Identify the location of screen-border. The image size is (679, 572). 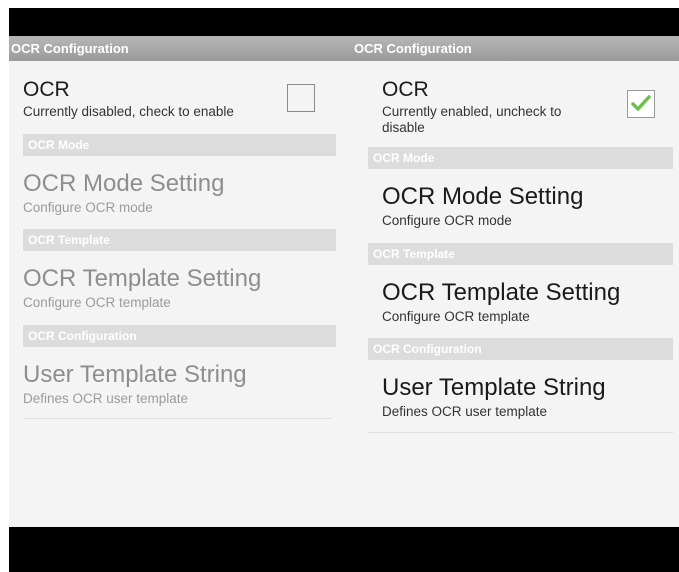
(4, 286).